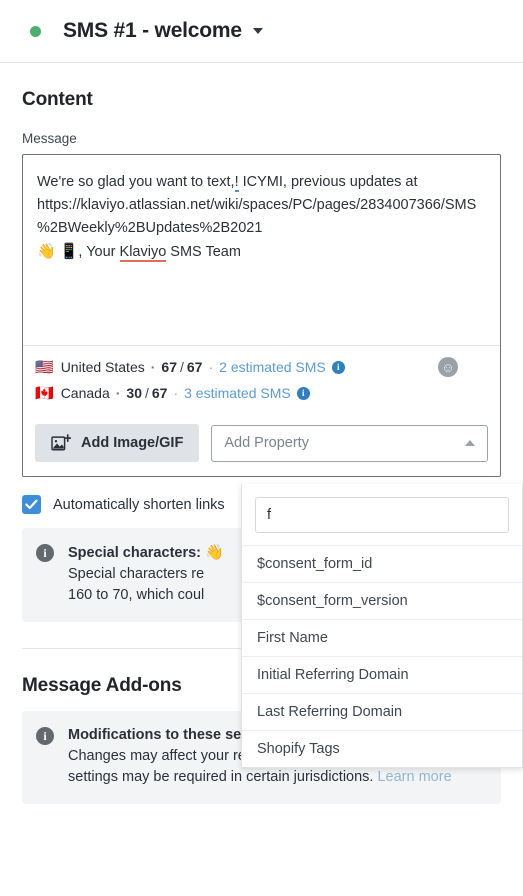 The width and height of the screenshot is (523, 896). I want to click on dropdown-search-wrap, so click(382, 514).